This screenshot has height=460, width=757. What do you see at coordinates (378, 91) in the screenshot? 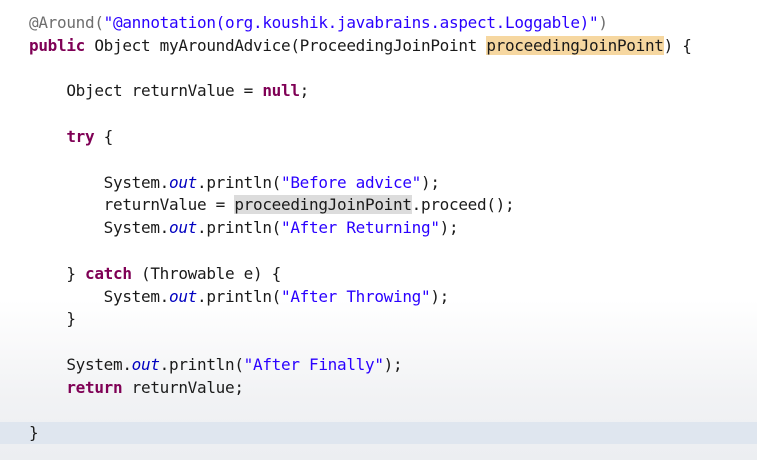
I see `code-line: Object returnValue = null;` at bounding box center [378, 91].